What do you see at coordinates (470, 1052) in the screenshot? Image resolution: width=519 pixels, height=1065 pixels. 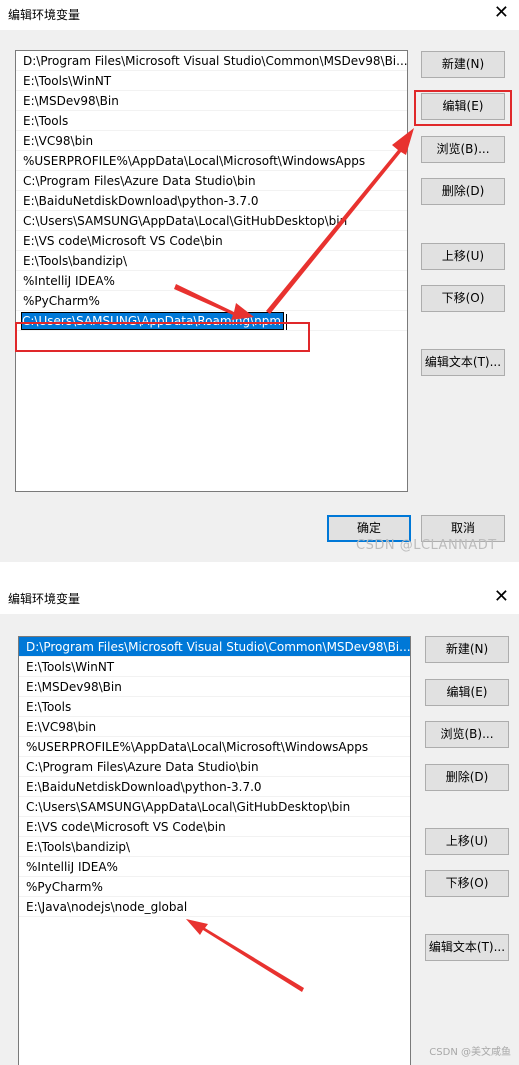 I see `watermark: CSDN @美文咸鱼` at bounding box center [470, 1052].